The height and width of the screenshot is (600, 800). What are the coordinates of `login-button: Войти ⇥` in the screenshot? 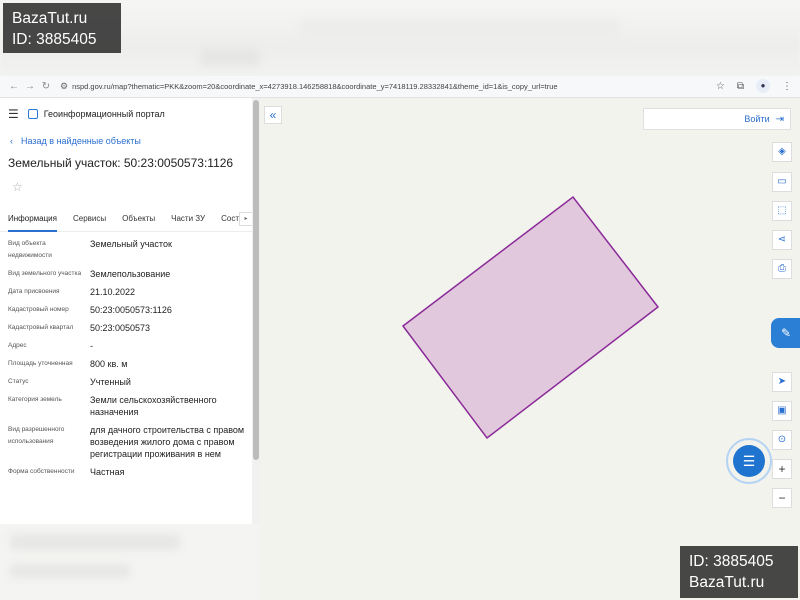 It's located at (717, 119).